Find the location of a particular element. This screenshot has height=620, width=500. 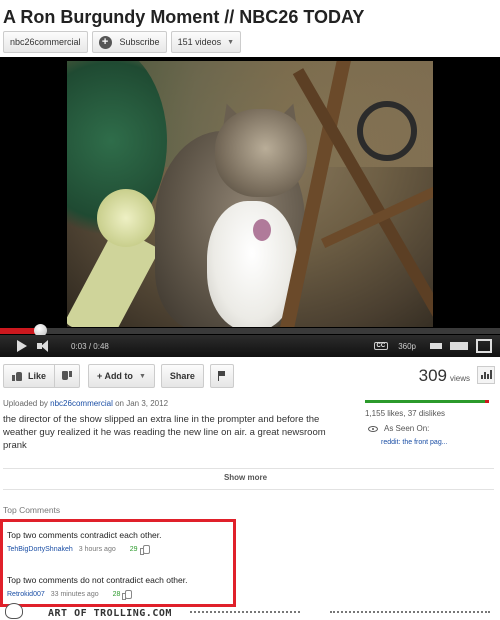

flag-button is located at coordinates (221, 376).